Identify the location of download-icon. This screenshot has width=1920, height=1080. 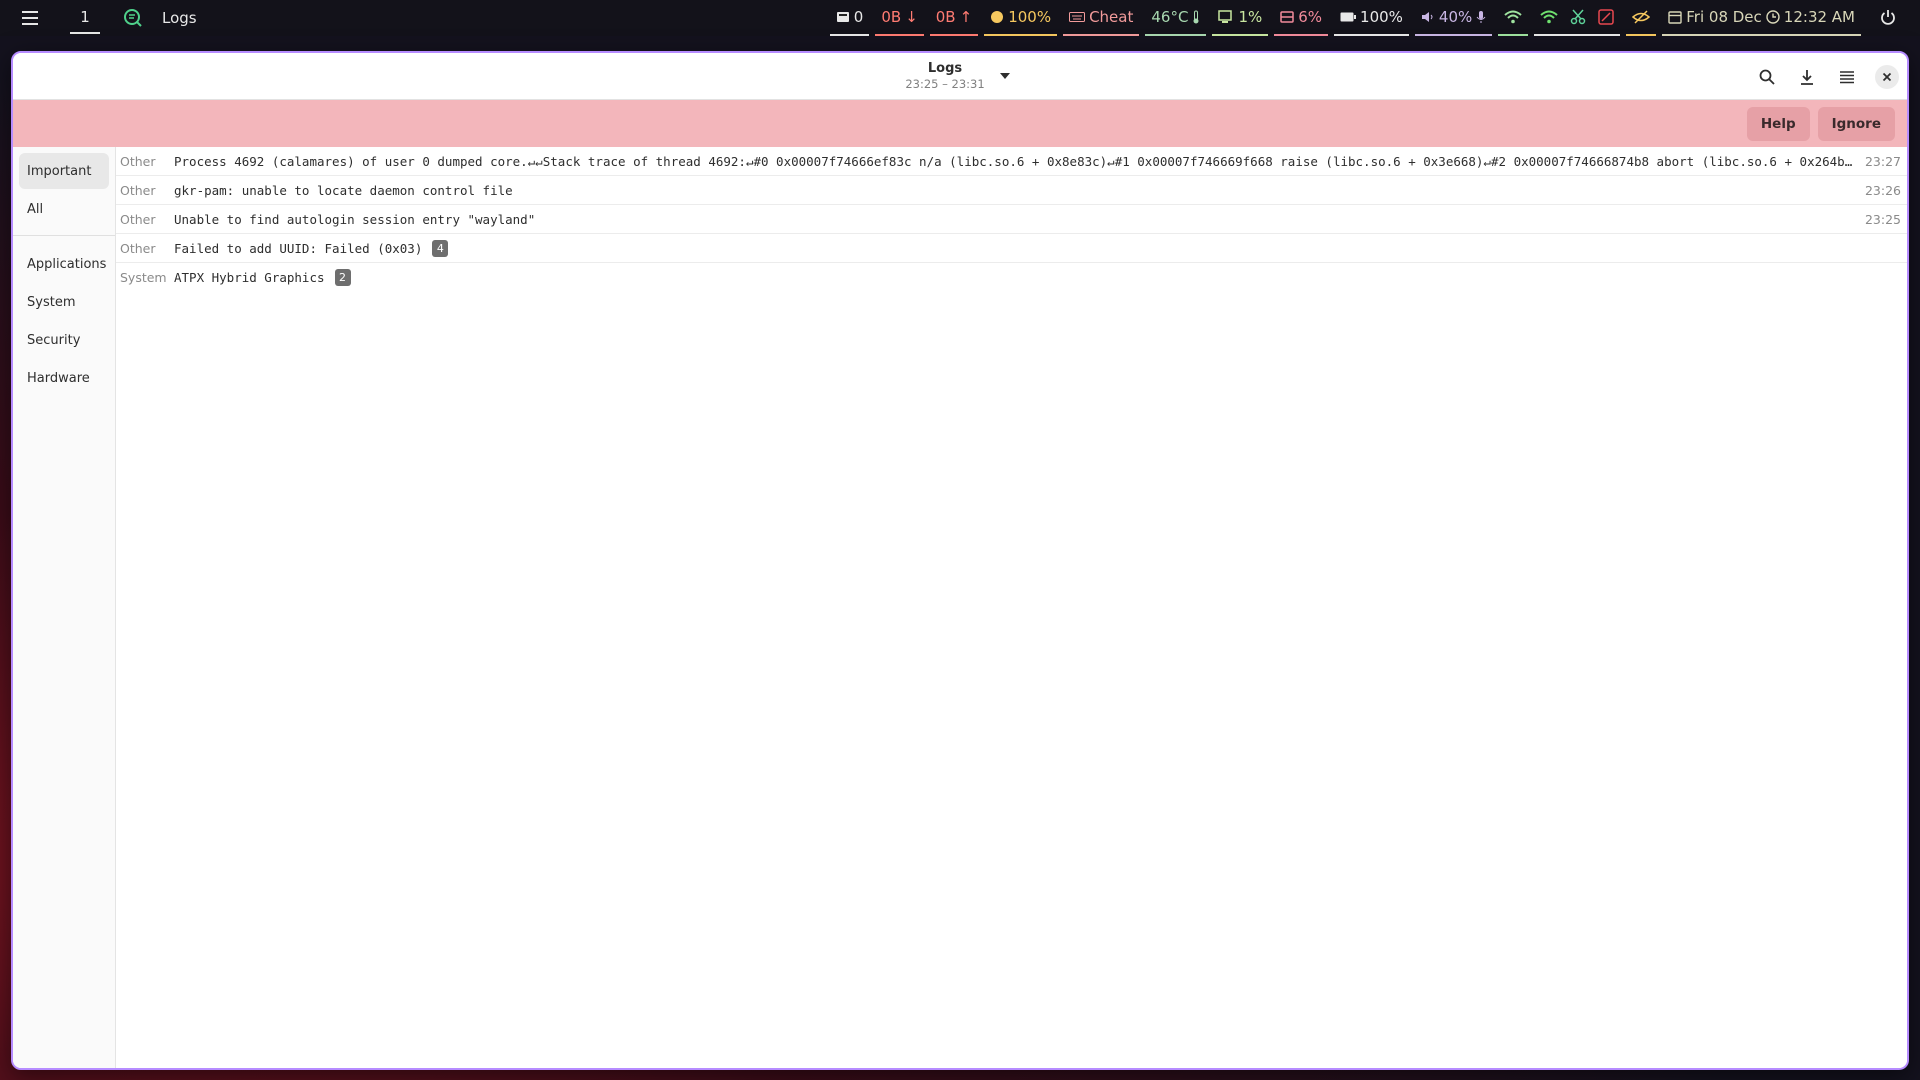
(1807, 77).